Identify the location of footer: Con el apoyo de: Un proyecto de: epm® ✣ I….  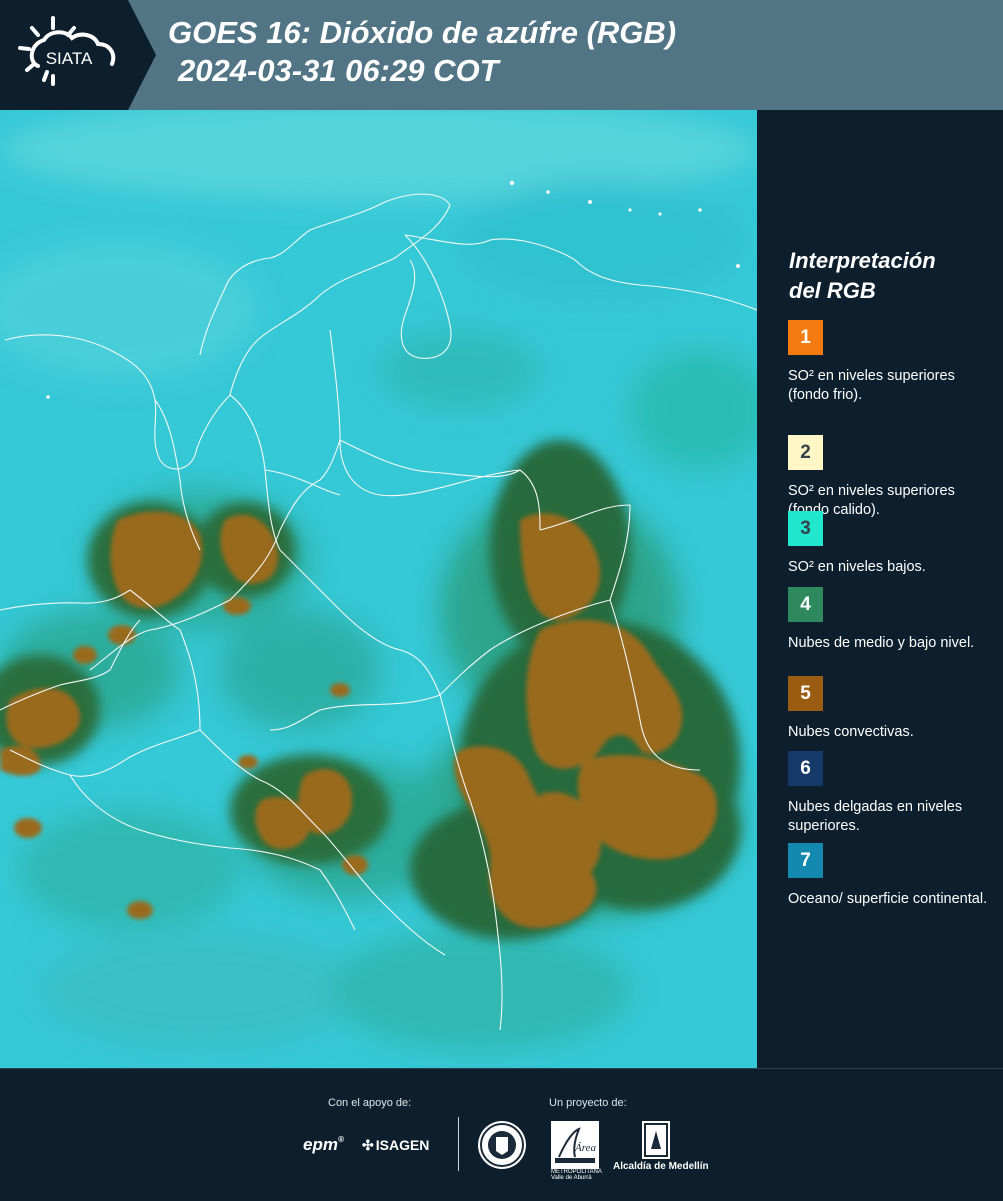
(501, 1134).